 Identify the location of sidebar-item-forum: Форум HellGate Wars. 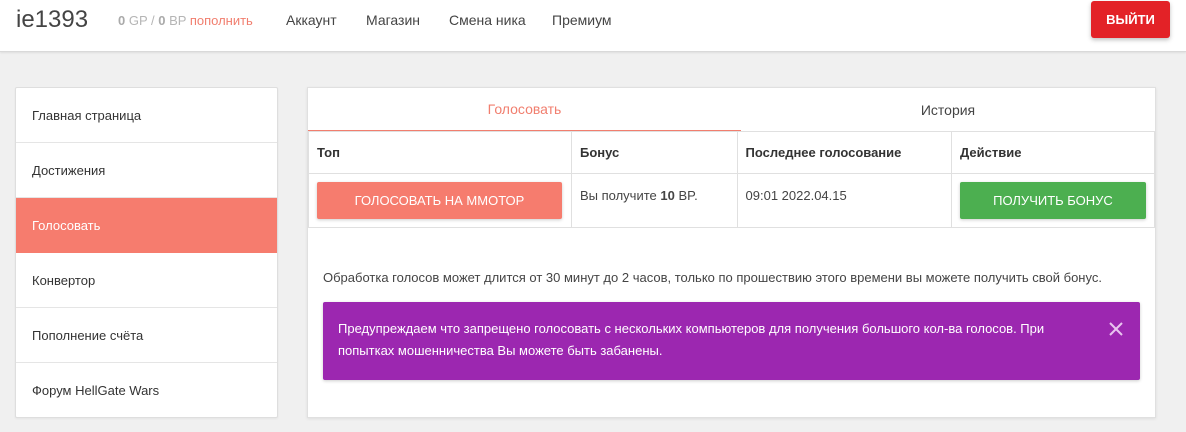
(146, 390).